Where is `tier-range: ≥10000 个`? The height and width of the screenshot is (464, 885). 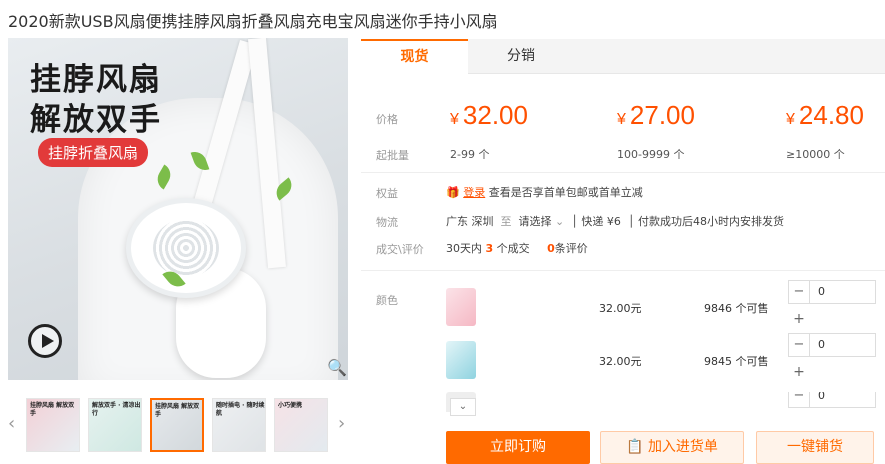
tier-range: ≥10000 个 is located at coordinates (815, 154).